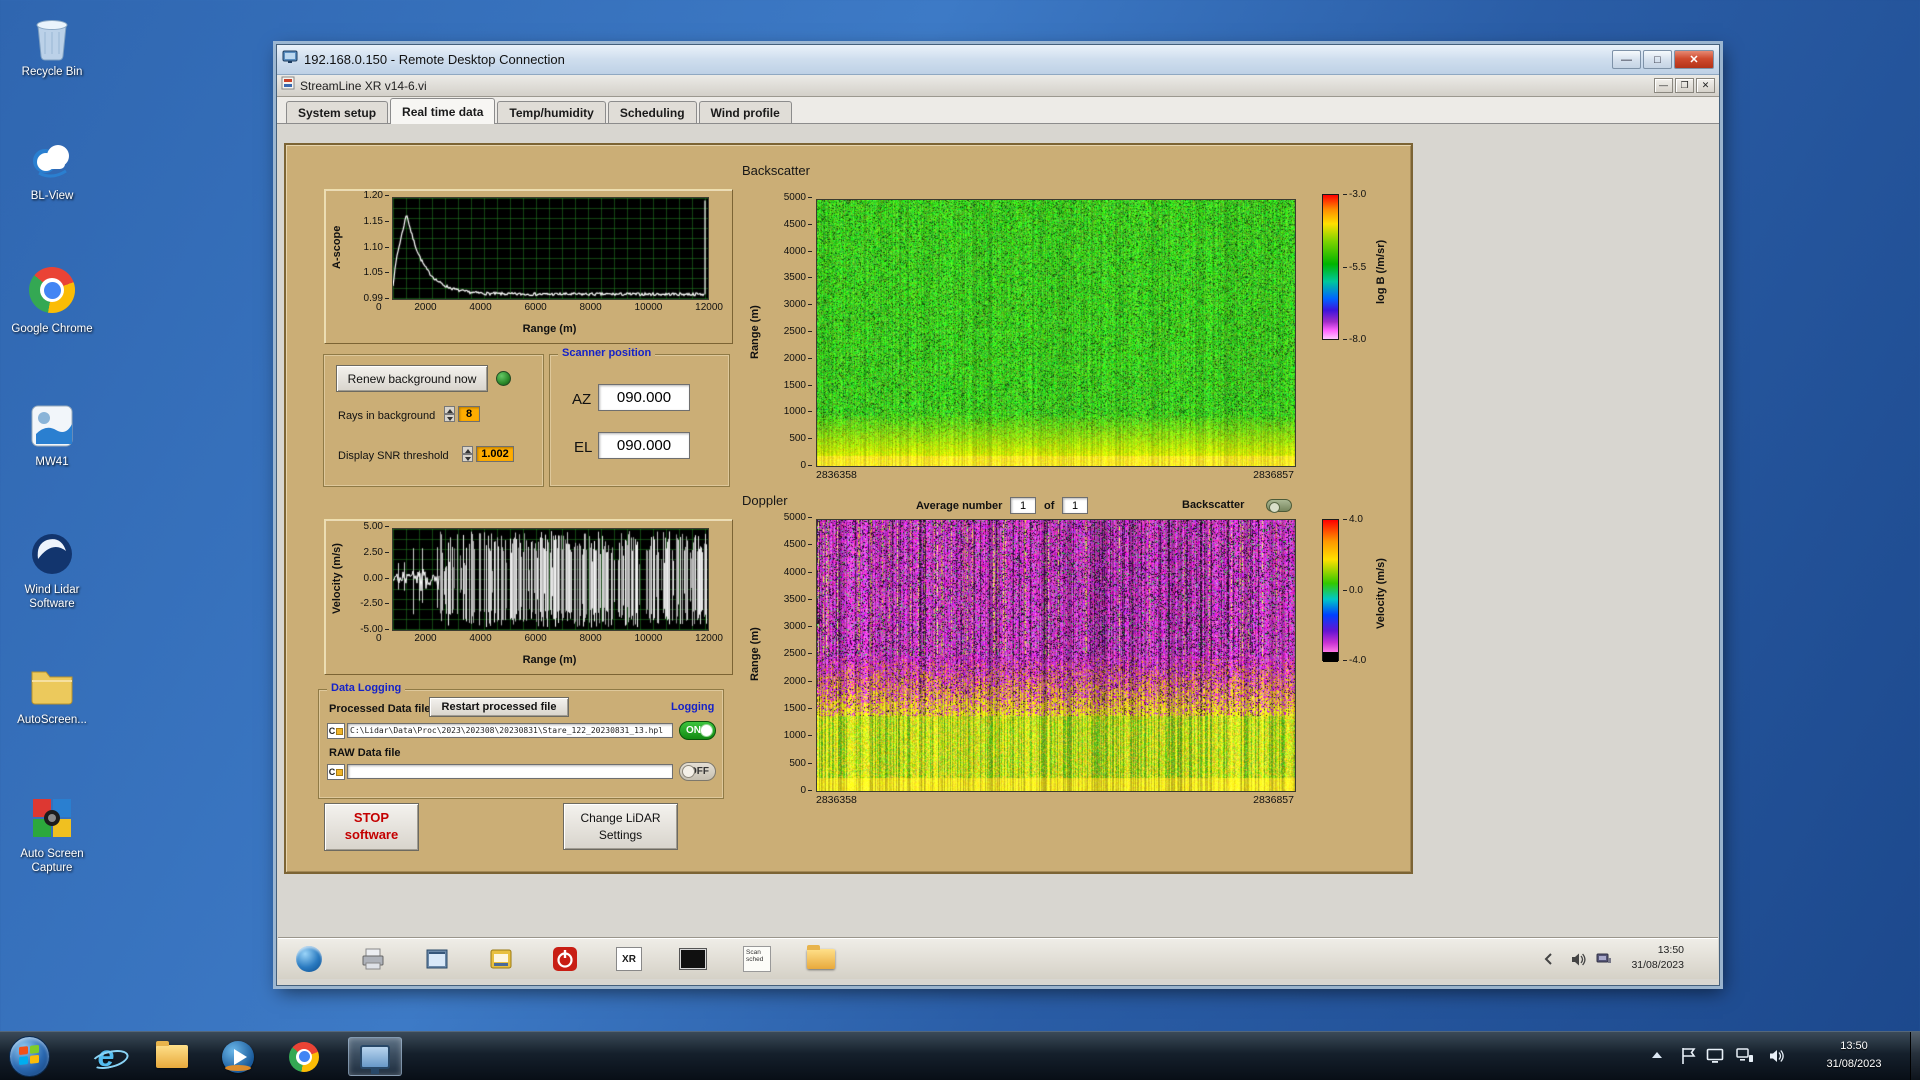 The width and height of the screenshot is (1920, 1080). Describe the element at coordinates (52, 196) in the screenshot. I see `desktop-icon-label: BL-View` at that location.